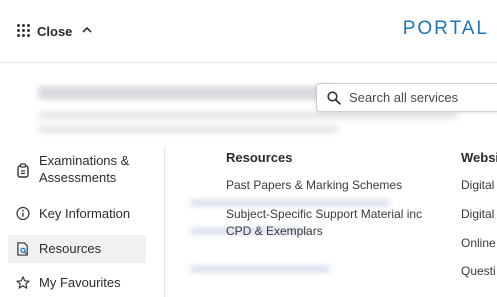  Describe the element at coordinates (84, 169) in the screenshot. I see `nav-item-label: Examinations & Assessments` at that location.